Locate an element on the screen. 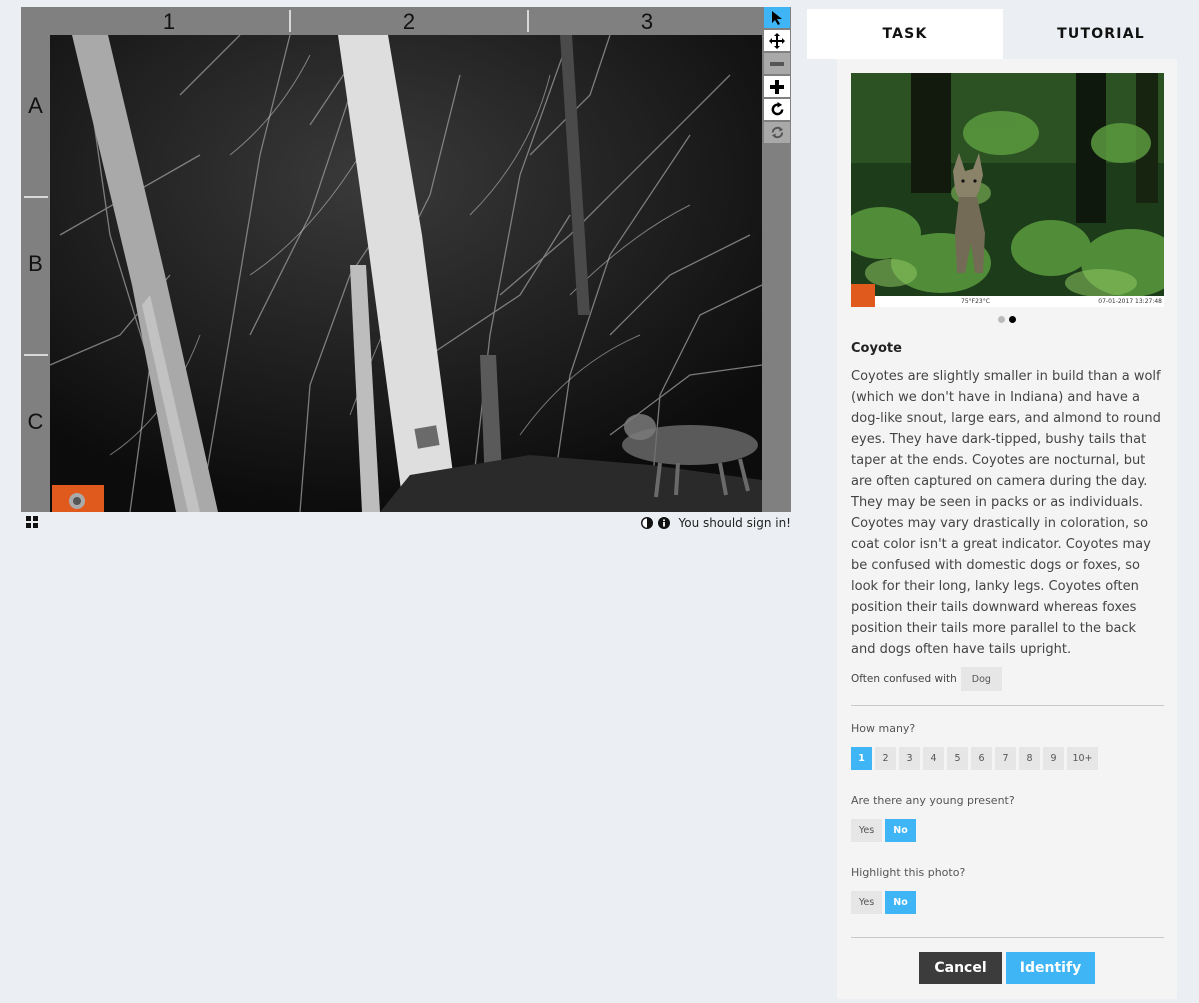 Image resolution: width=1199 pixels, height=1003 pixels. tab-tutorial: TUTORIAL is located at coordinates (1101, 34).